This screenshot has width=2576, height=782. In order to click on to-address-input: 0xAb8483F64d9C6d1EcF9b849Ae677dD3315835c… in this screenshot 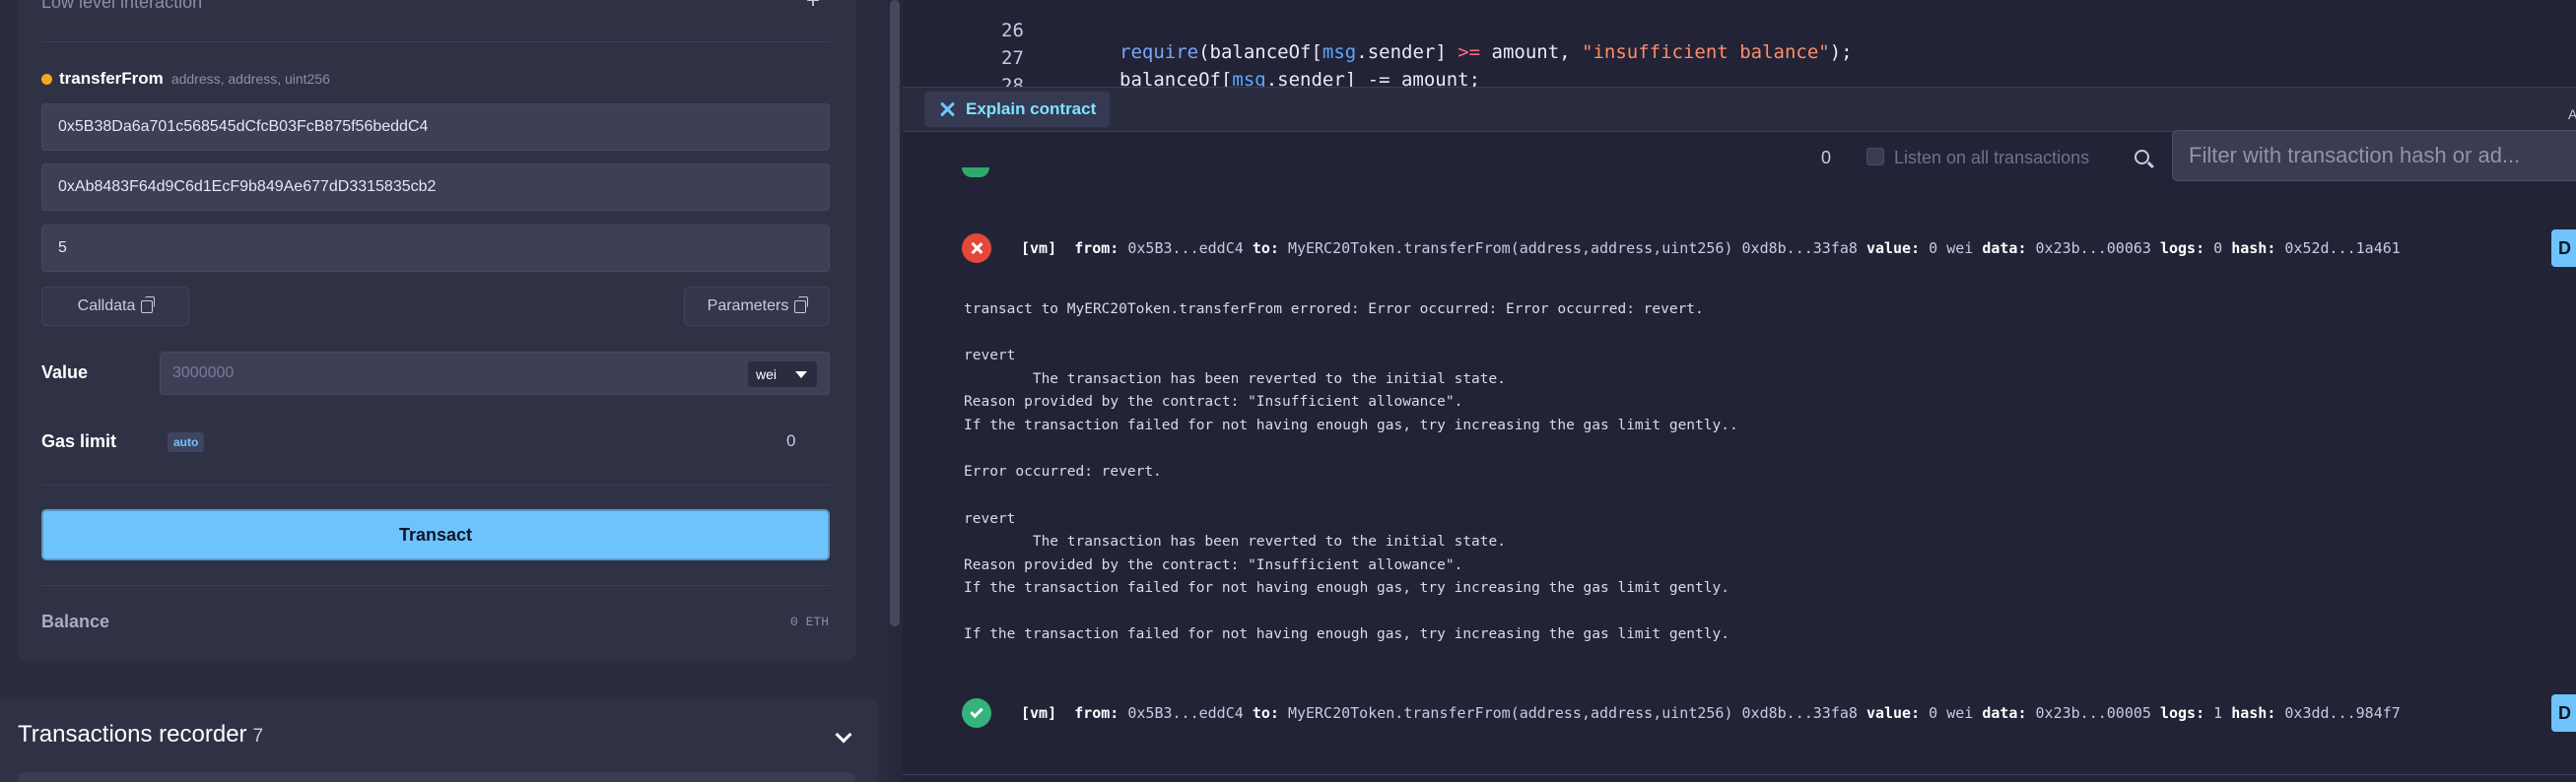, I will do `click(435, 187)`.